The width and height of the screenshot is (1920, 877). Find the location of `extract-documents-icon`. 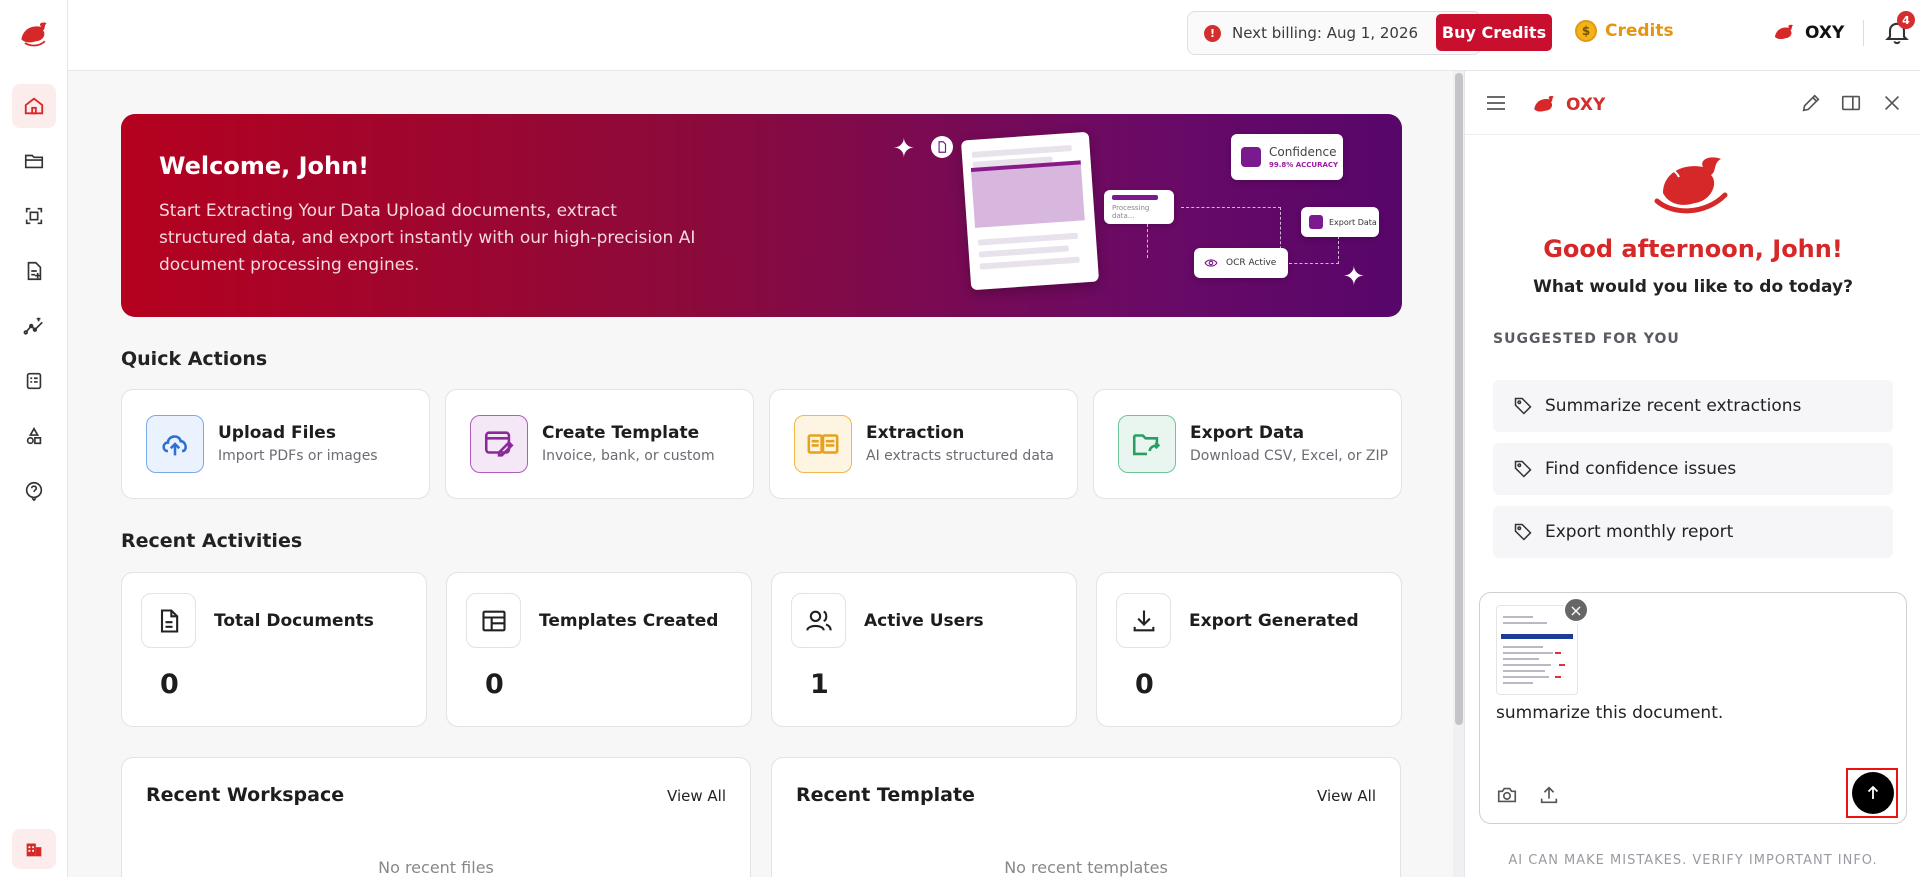

extract-documents-icon is located at coordinates (823, 444).